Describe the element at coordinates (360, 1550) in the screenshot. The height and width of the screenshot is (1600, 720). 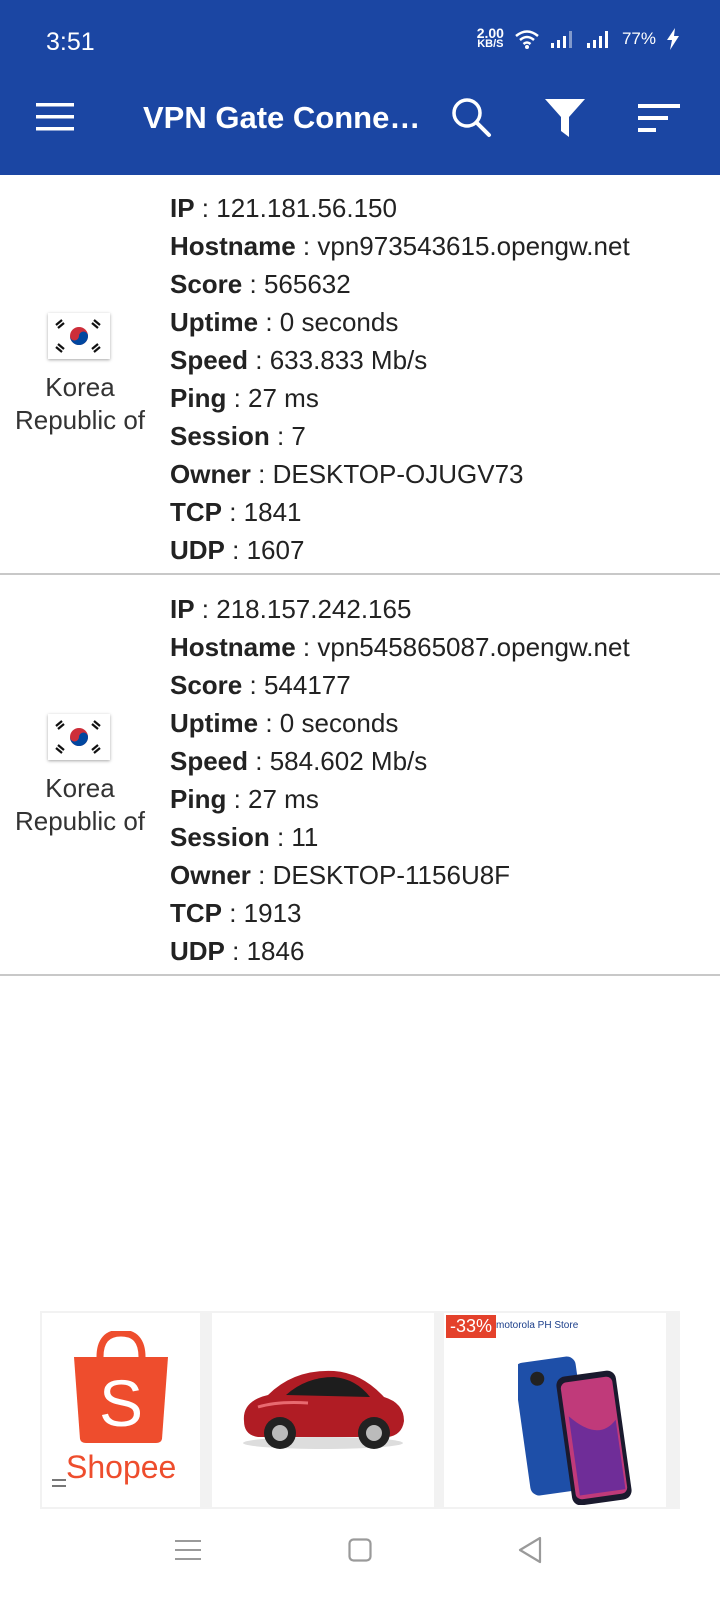
I see `home-icon` at that location.